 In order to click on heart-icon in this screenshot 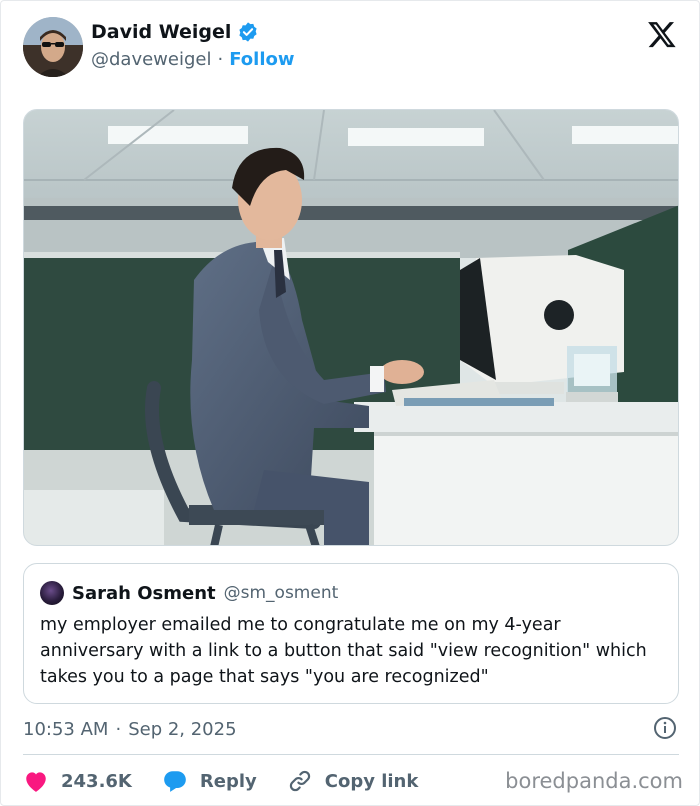, I will do `click(36, 781)`.